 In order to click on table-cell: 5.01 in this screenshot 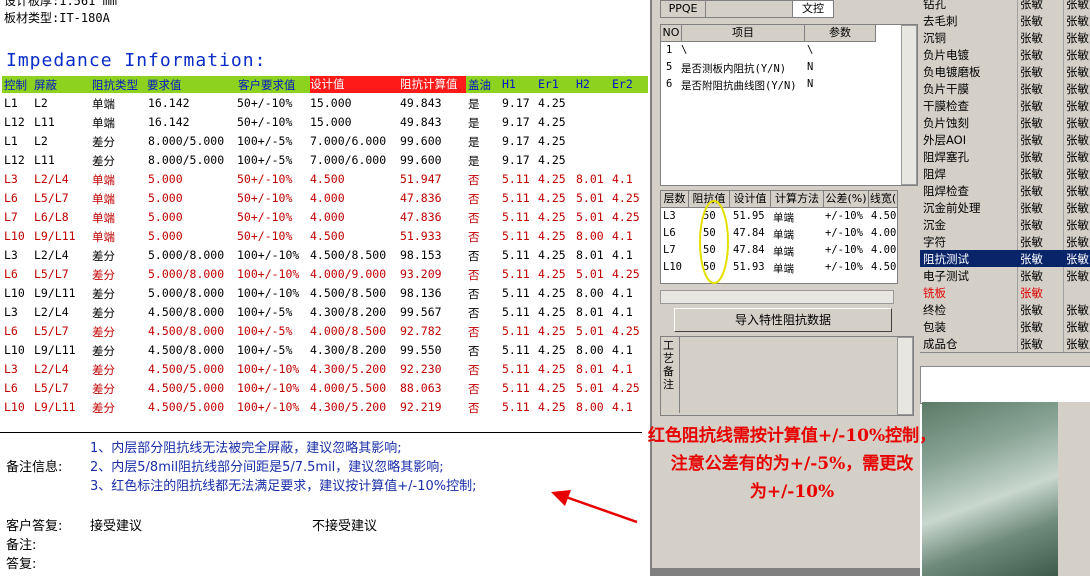, I will do `click(590, 198)`.